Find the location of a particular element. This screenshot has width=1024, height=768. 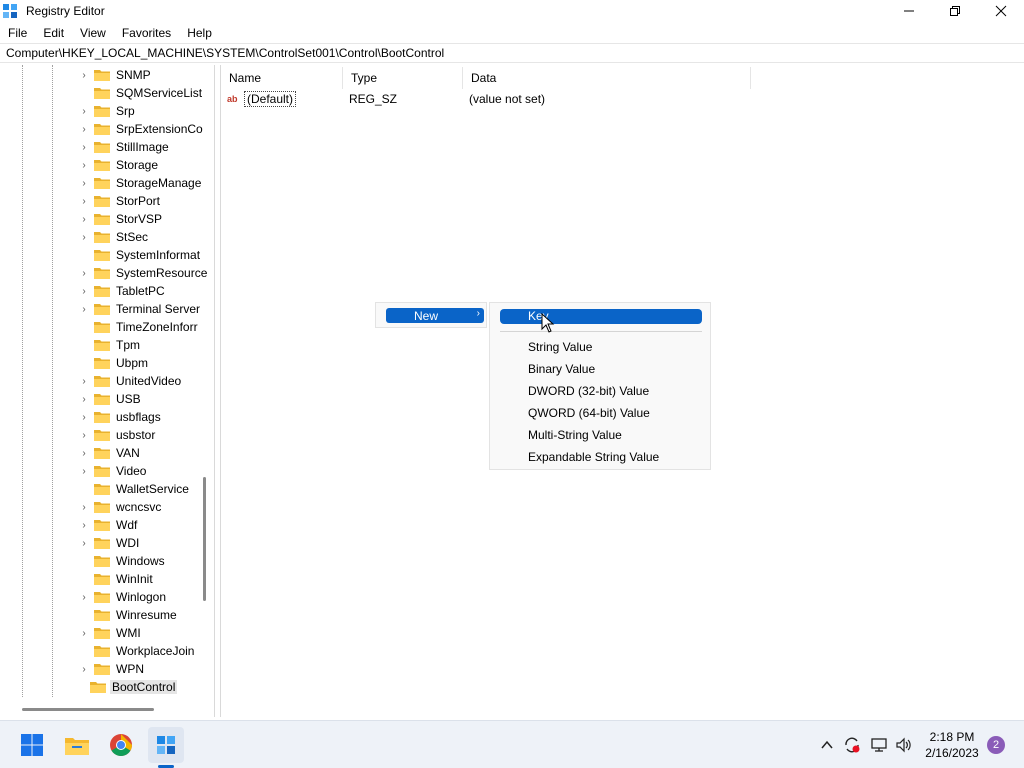

menu-item-expandable-string-value: Expandable String Value is located at coordinates (593, 457).